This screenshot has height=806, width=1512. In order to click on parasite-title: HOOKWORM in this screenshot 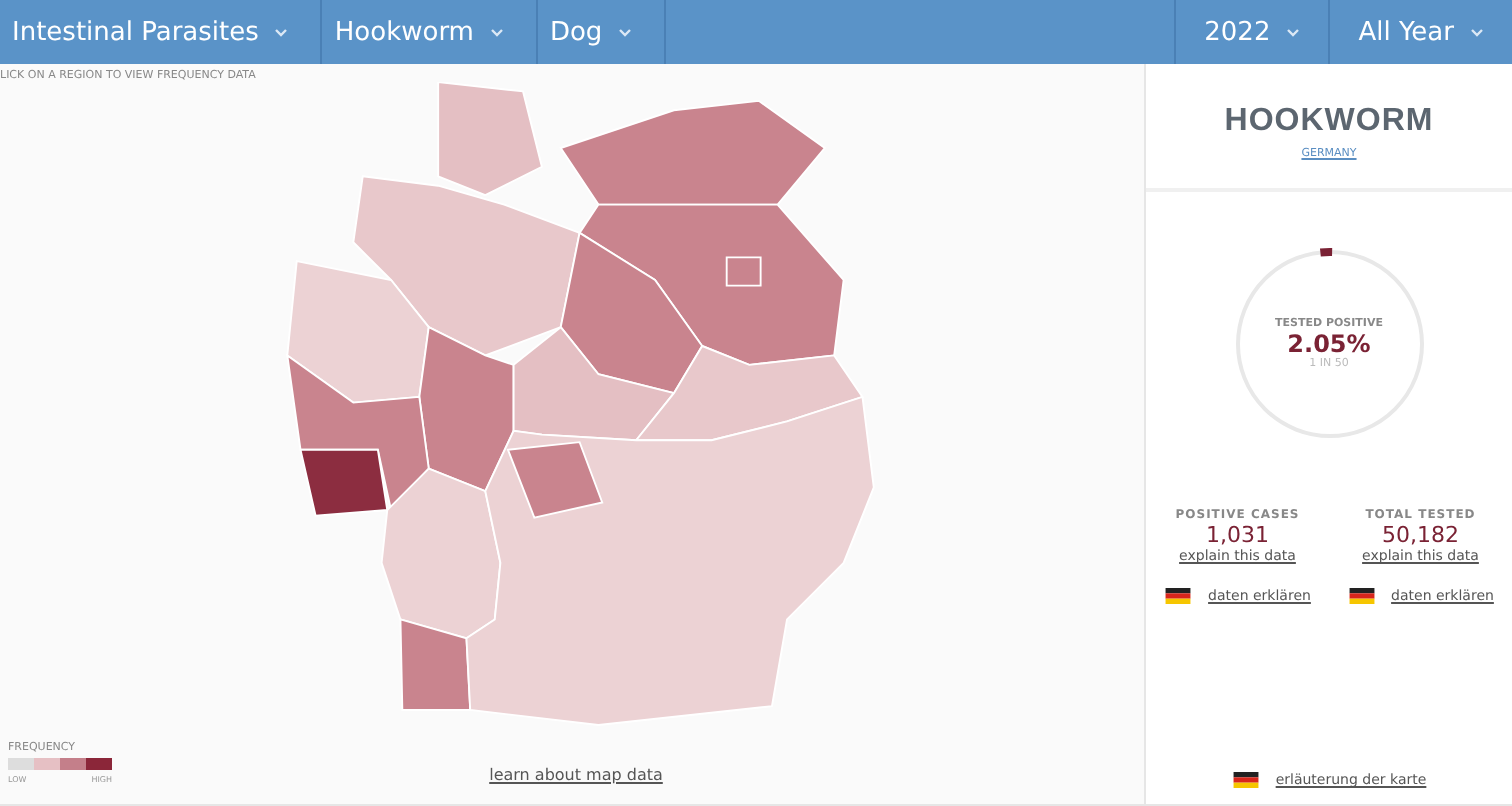, I will do `click(1329, 122)`.